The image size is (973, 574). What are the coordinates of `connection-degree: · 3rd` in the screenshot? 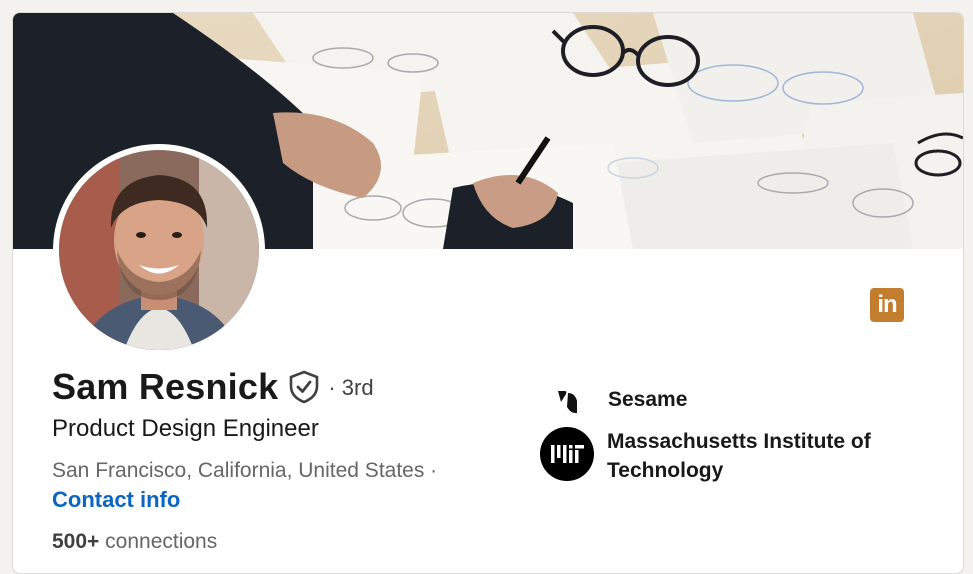 It's located at (351, 387).